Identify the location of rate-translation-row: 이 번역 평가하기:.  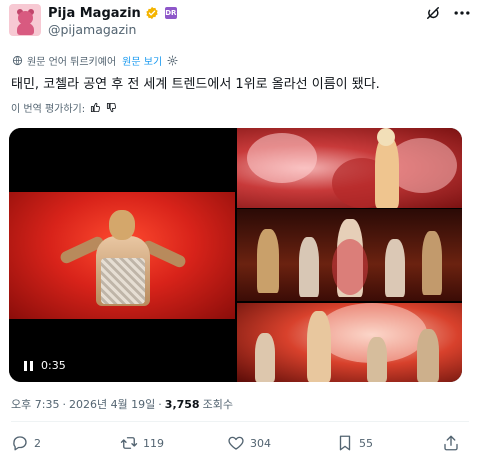
(64, 107).